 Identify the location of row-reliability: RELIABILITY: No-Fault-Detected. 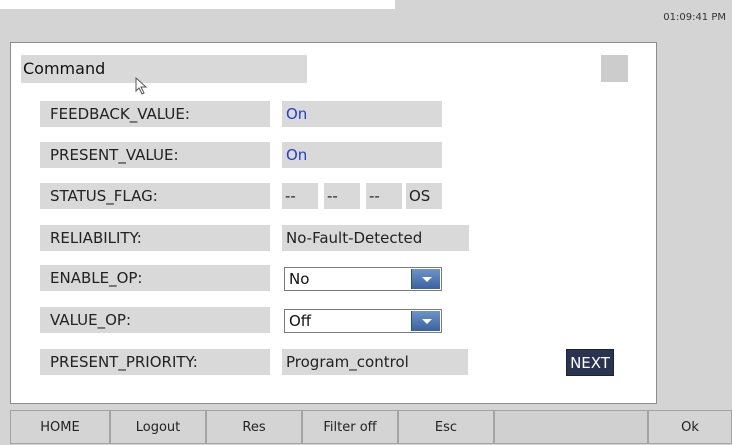
(334, 238).